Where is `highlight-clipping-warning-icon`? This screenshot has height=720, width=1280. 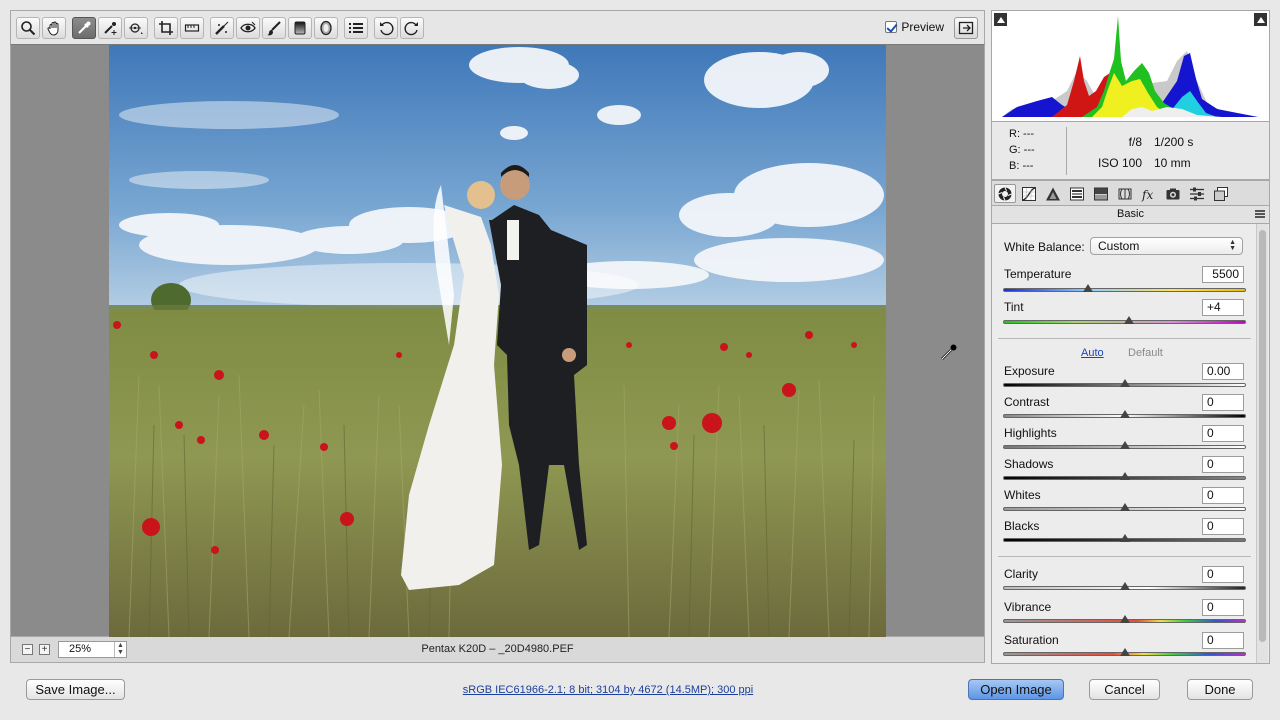
highlight-clipping-warning-icon is located at coordinates (1260, 19).